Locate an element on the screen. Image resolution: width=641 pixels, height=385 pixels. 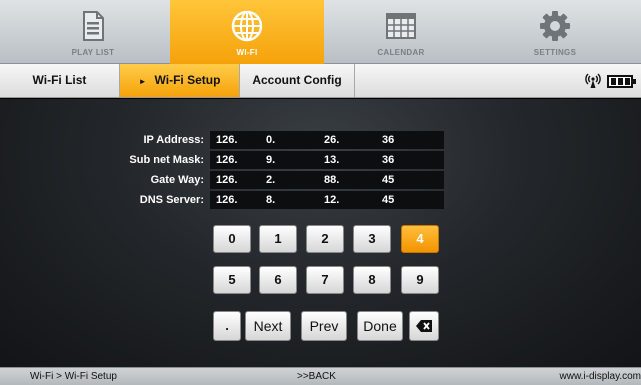
subnet-octet-1: 126. is located at coordinates (235, 160).